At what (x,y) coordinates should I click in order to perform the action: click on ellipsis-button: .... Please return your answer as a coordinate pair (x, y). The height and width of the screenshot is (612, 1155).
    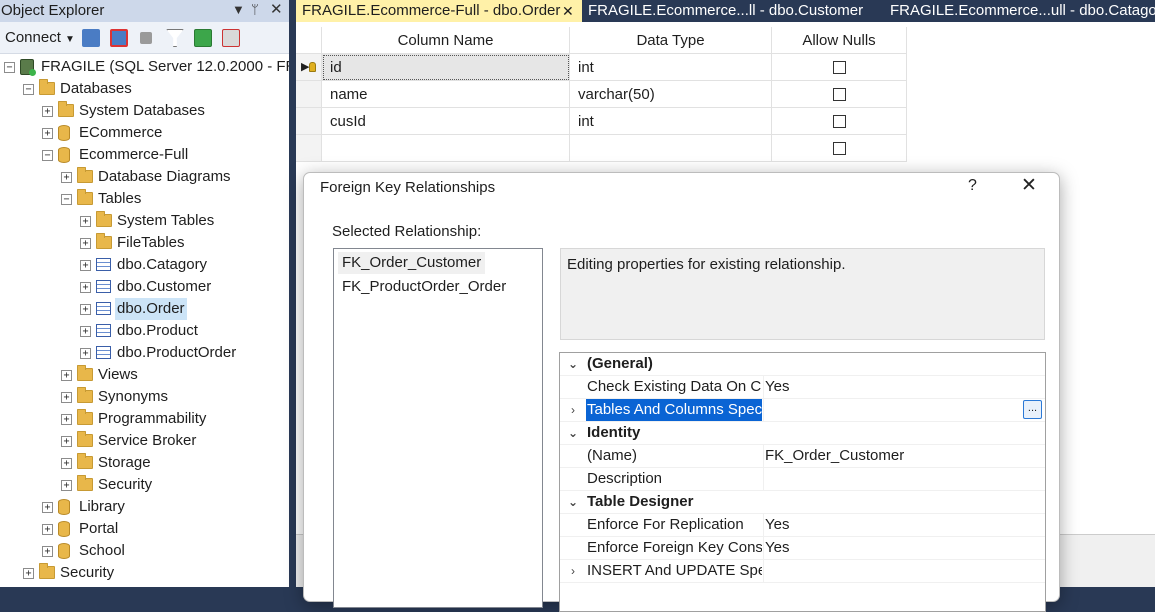
    Looking at the image, I should click on (1032, 409).